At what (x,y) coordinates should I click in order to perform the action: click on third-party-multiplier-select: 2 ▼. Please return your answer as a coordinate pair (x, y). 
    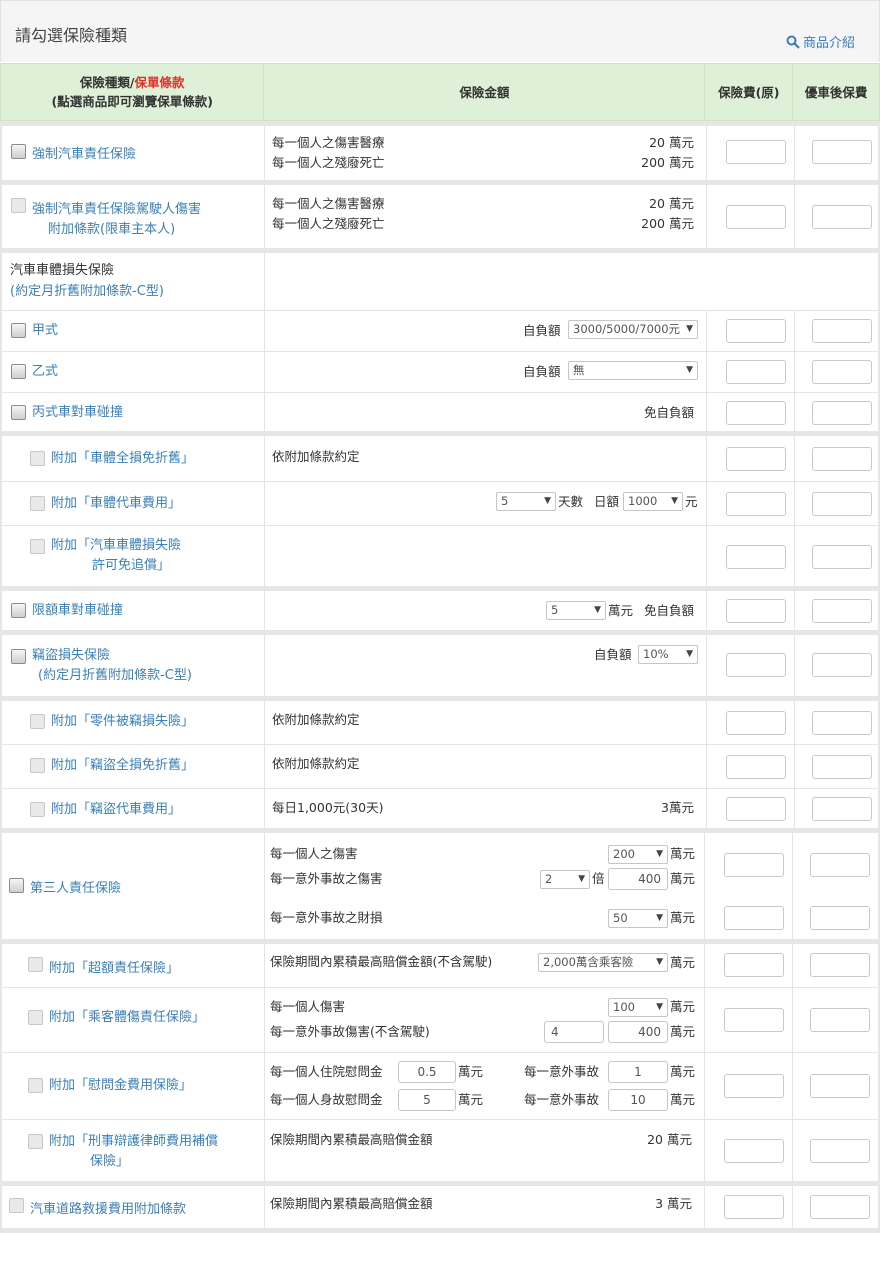
    Looking at the image, I should click on (565, 879).